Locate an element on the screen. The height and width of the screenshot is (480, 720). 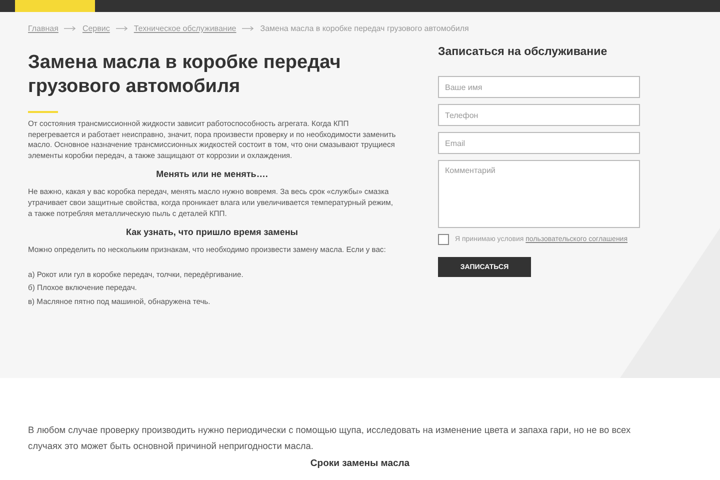
page-title: Замена масла в коробке передач грузового автомобиля is located at coordinates (185, 75).